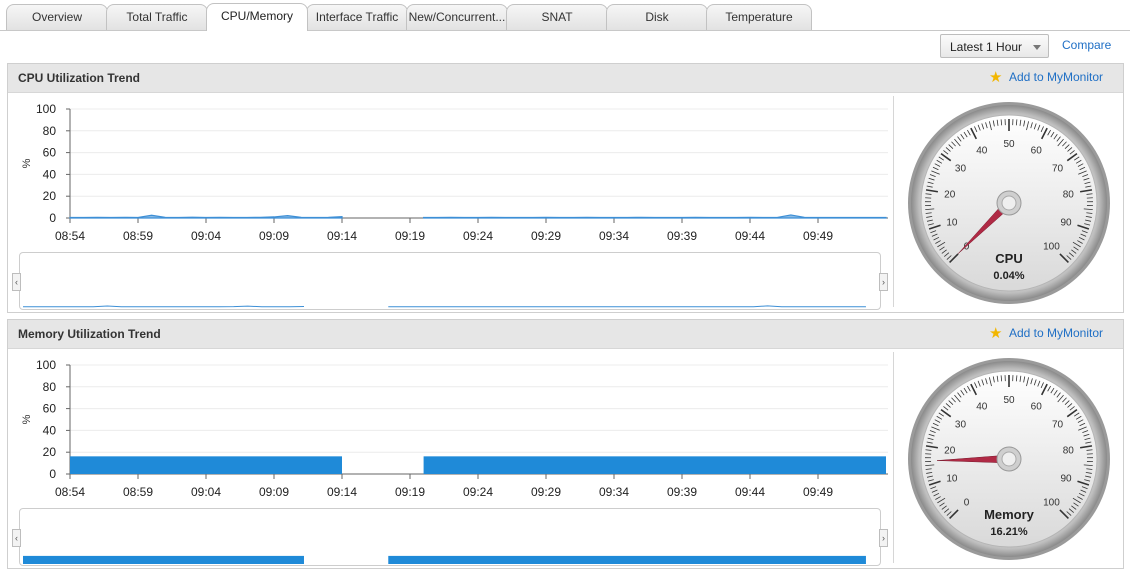 This screenshot has height=571, width=1130. What do you see at coordinates (450, 281) in the screenshot?
I see `cpu-navigator: ‹ ›` at bounding box center [450, 281].